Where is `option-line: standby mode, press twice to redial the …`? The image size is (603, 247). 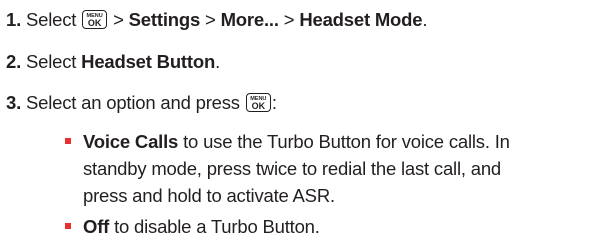
option-line: standby mode, press twice to redial the … is located at coordinates (292, 168).